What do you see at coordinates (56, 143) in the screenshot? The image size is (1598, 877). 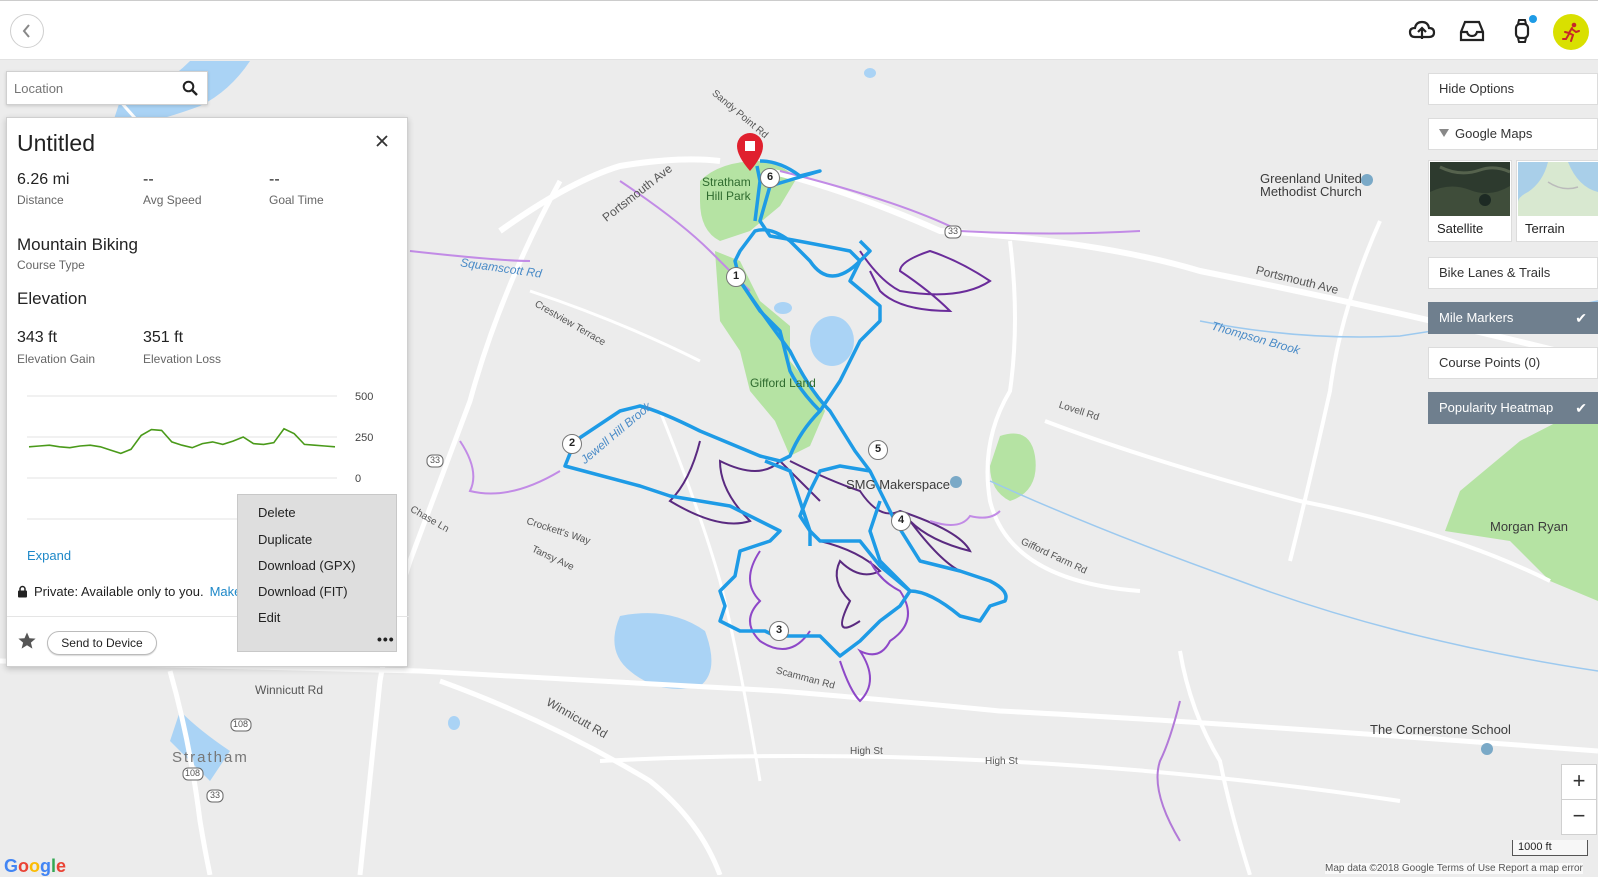 I see `course-title: Untitled` at bounding box center [56, 143].